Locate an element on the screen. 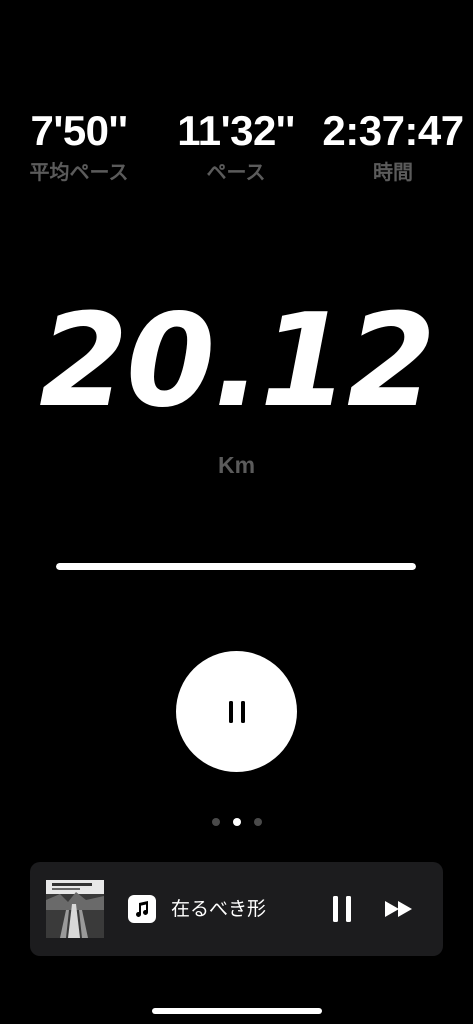  stats-row: 7'50'' 平均ペース 11'32'' ペース 2:37:47 時間 is located at coordinates (236, 148).